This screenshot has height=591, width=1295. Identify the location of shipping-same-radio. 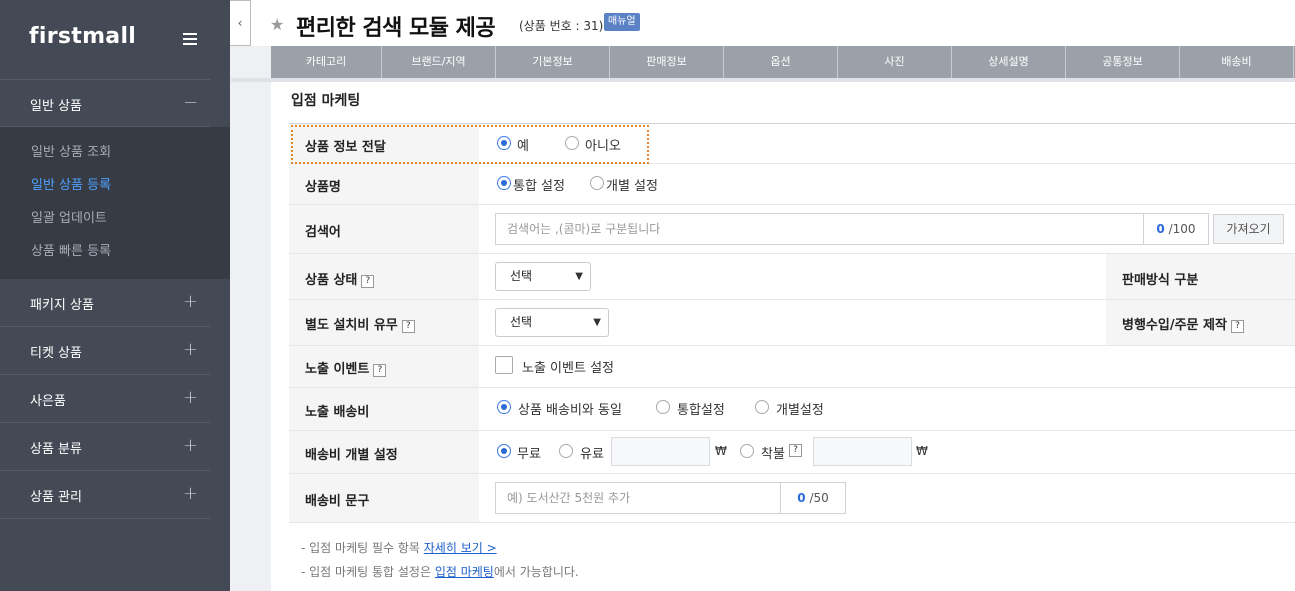
(504, 407).